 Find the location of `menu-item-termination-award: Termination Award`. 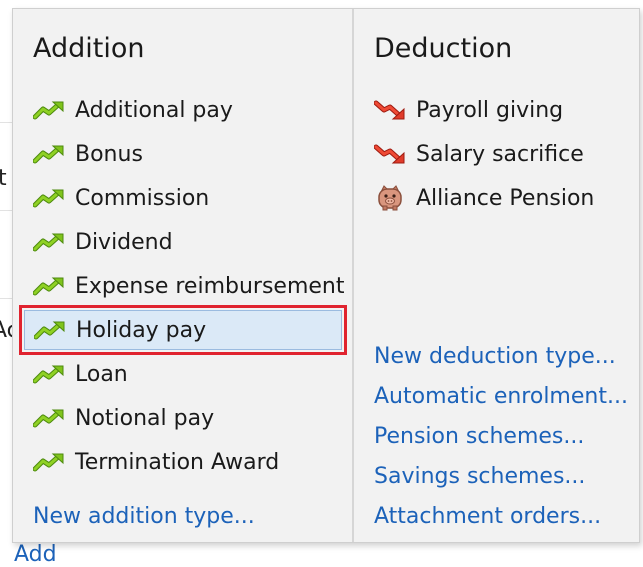

menu-item-termination-award: Termination Award is located at coordinates (183, 462).